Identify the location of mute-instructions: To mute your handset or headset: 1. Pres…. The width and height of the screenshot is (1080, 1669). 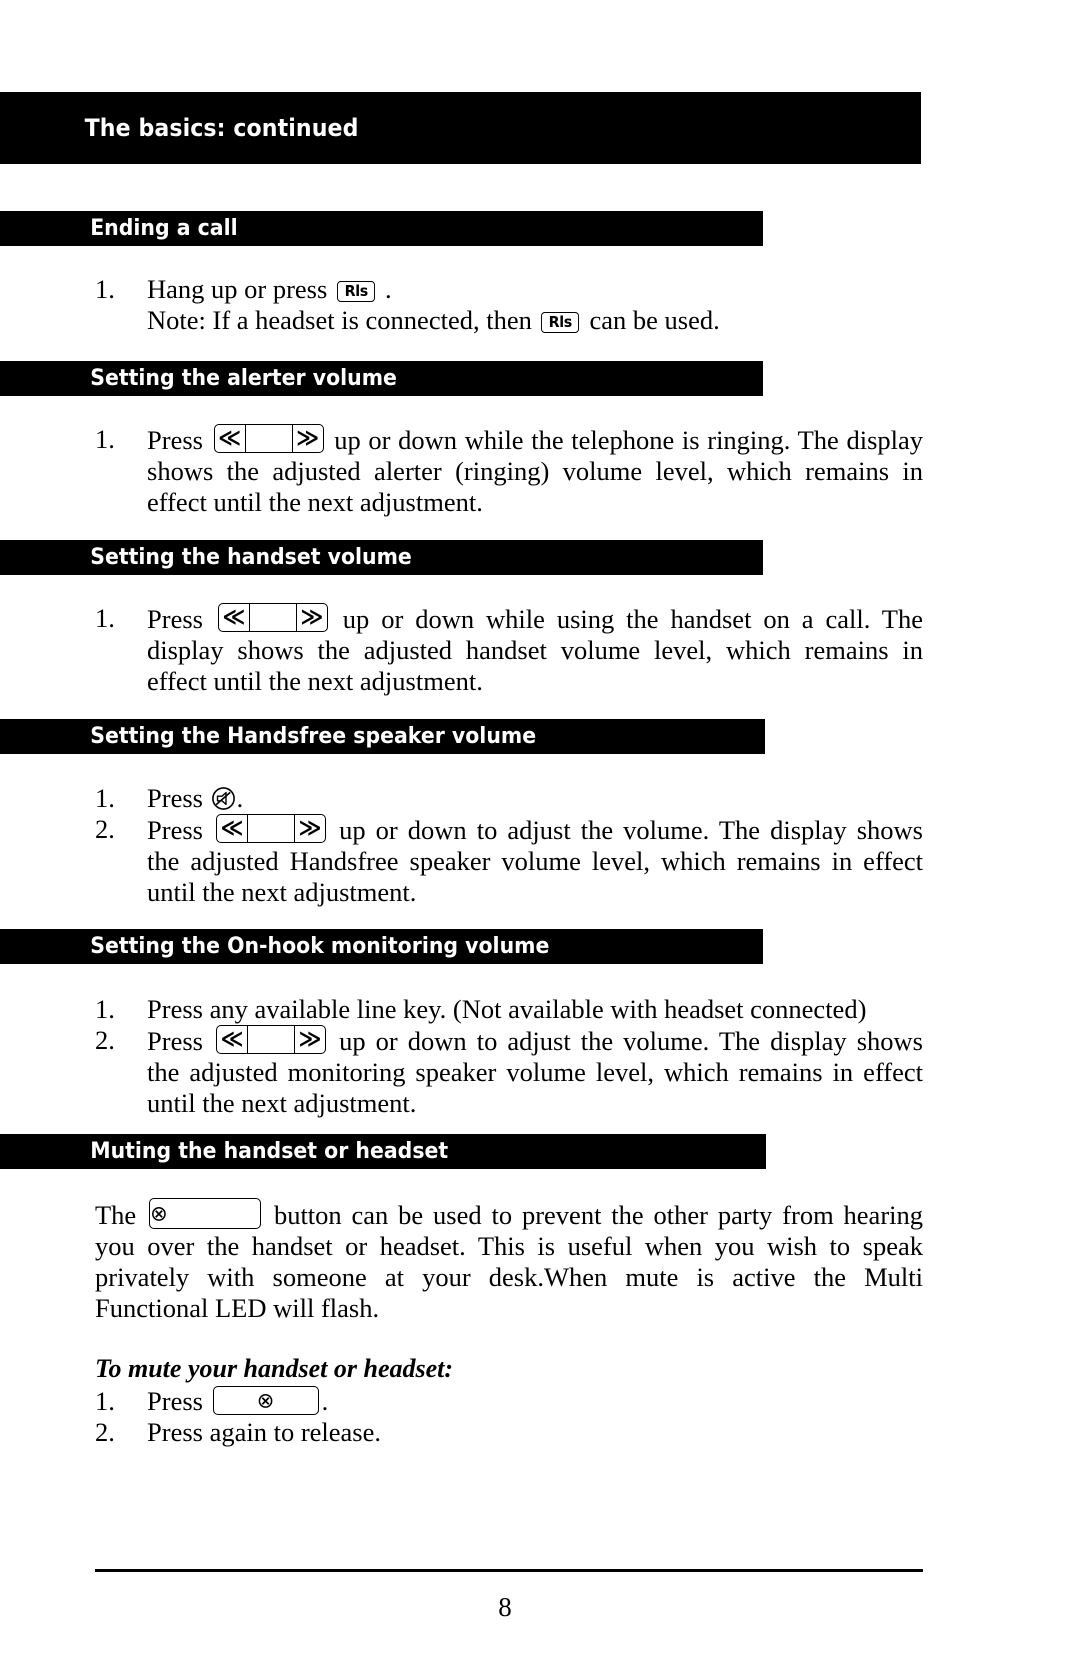
(509, 1400).